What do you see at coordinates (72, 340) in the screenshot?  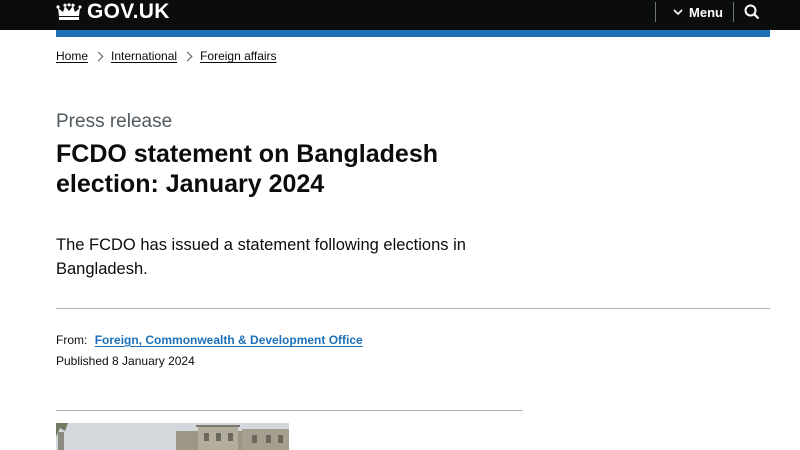 I see `from-label: From:` at bounding box center [72, 340].